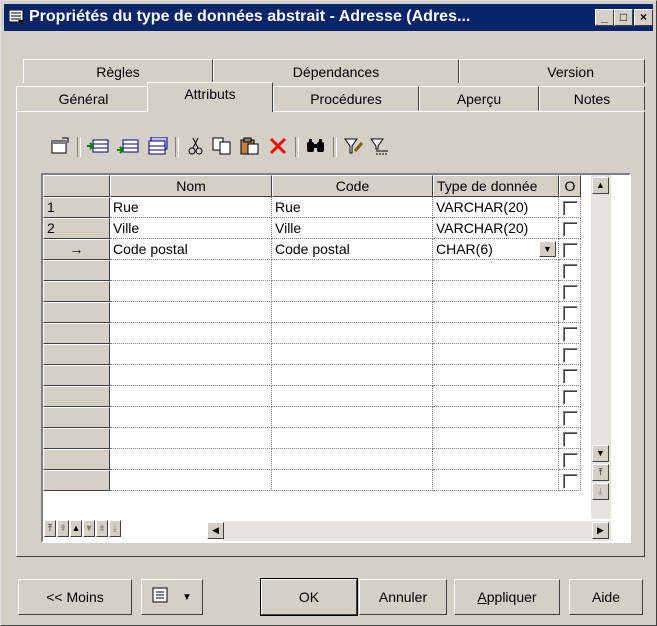 The width and height of the screenshot is (657, 626). What do you see at coordinates (250, 146) in the screenshot?
I see `paste-icon` at bounding box center [250, 146].